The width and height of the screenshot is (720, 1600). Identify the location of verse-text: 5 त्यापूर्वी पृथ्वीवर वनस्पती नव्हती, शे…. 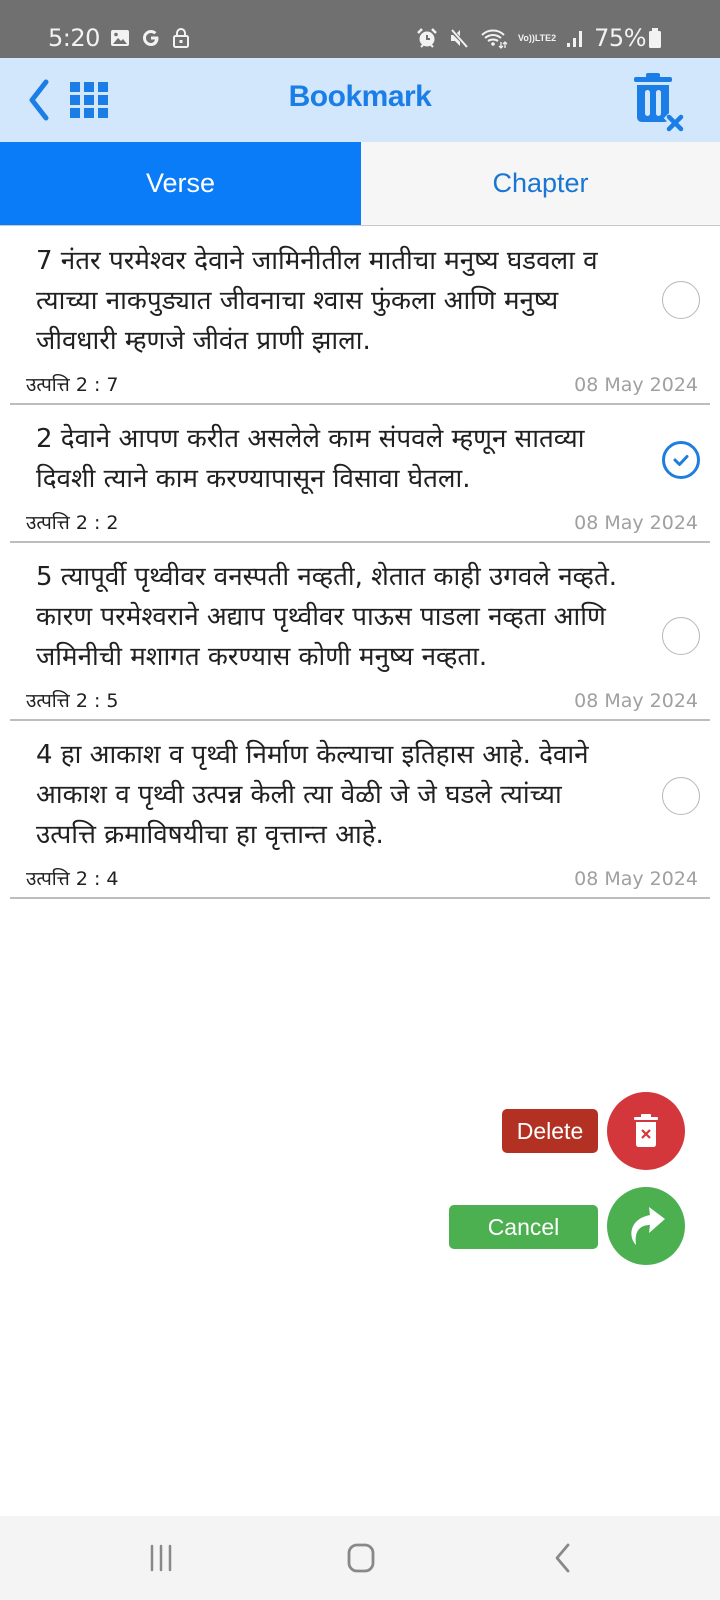
(327, 617).